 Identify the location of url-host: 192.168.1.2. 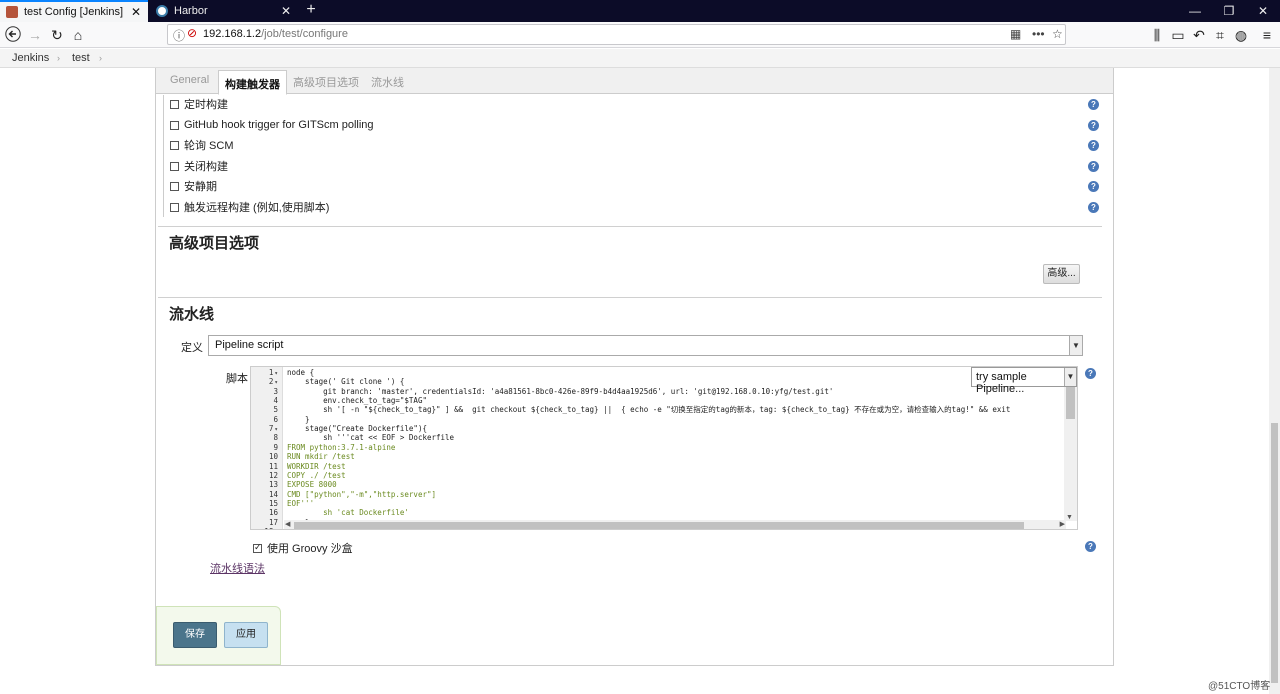
(232, 34).